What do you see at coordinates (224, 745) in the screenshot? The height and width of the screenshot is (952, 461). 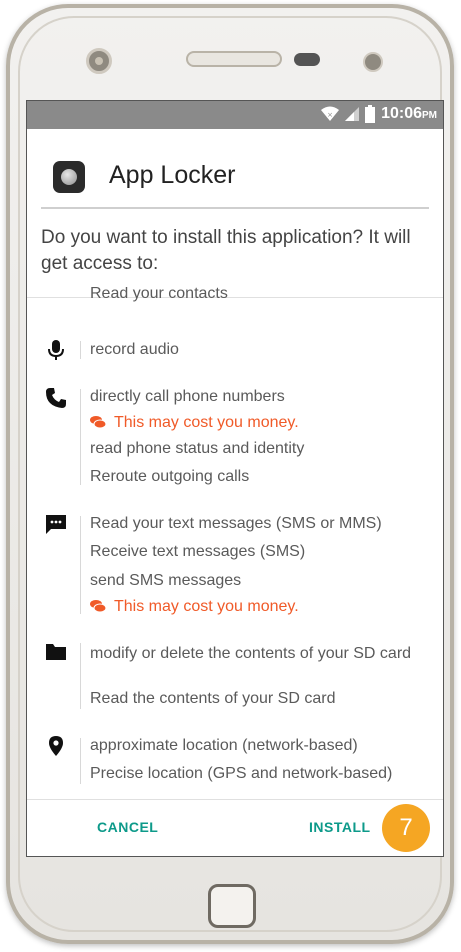 I see `permission-approx-location: approximate location (network-based)` at bounding box center [224, 745].